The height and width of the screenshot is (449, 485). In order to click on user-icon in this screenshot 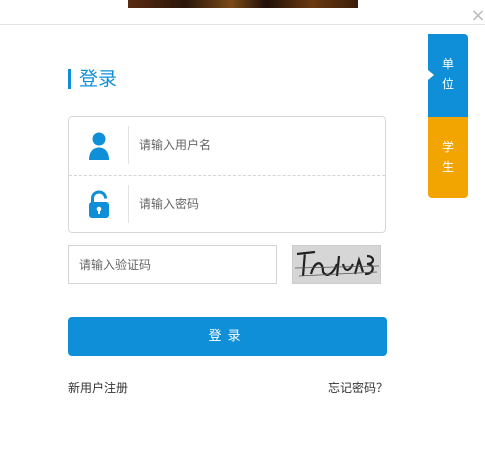, I will do `click(99, 146)`.